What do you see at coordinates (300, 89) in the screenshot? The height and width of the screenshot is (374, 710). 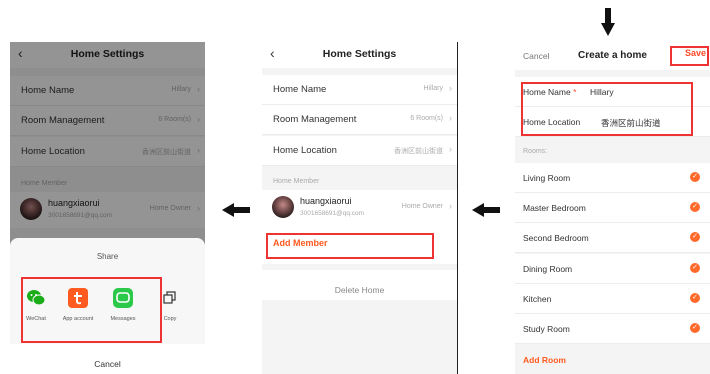 I see `home-name-label: Home Name` at bounding box center [300, 89].